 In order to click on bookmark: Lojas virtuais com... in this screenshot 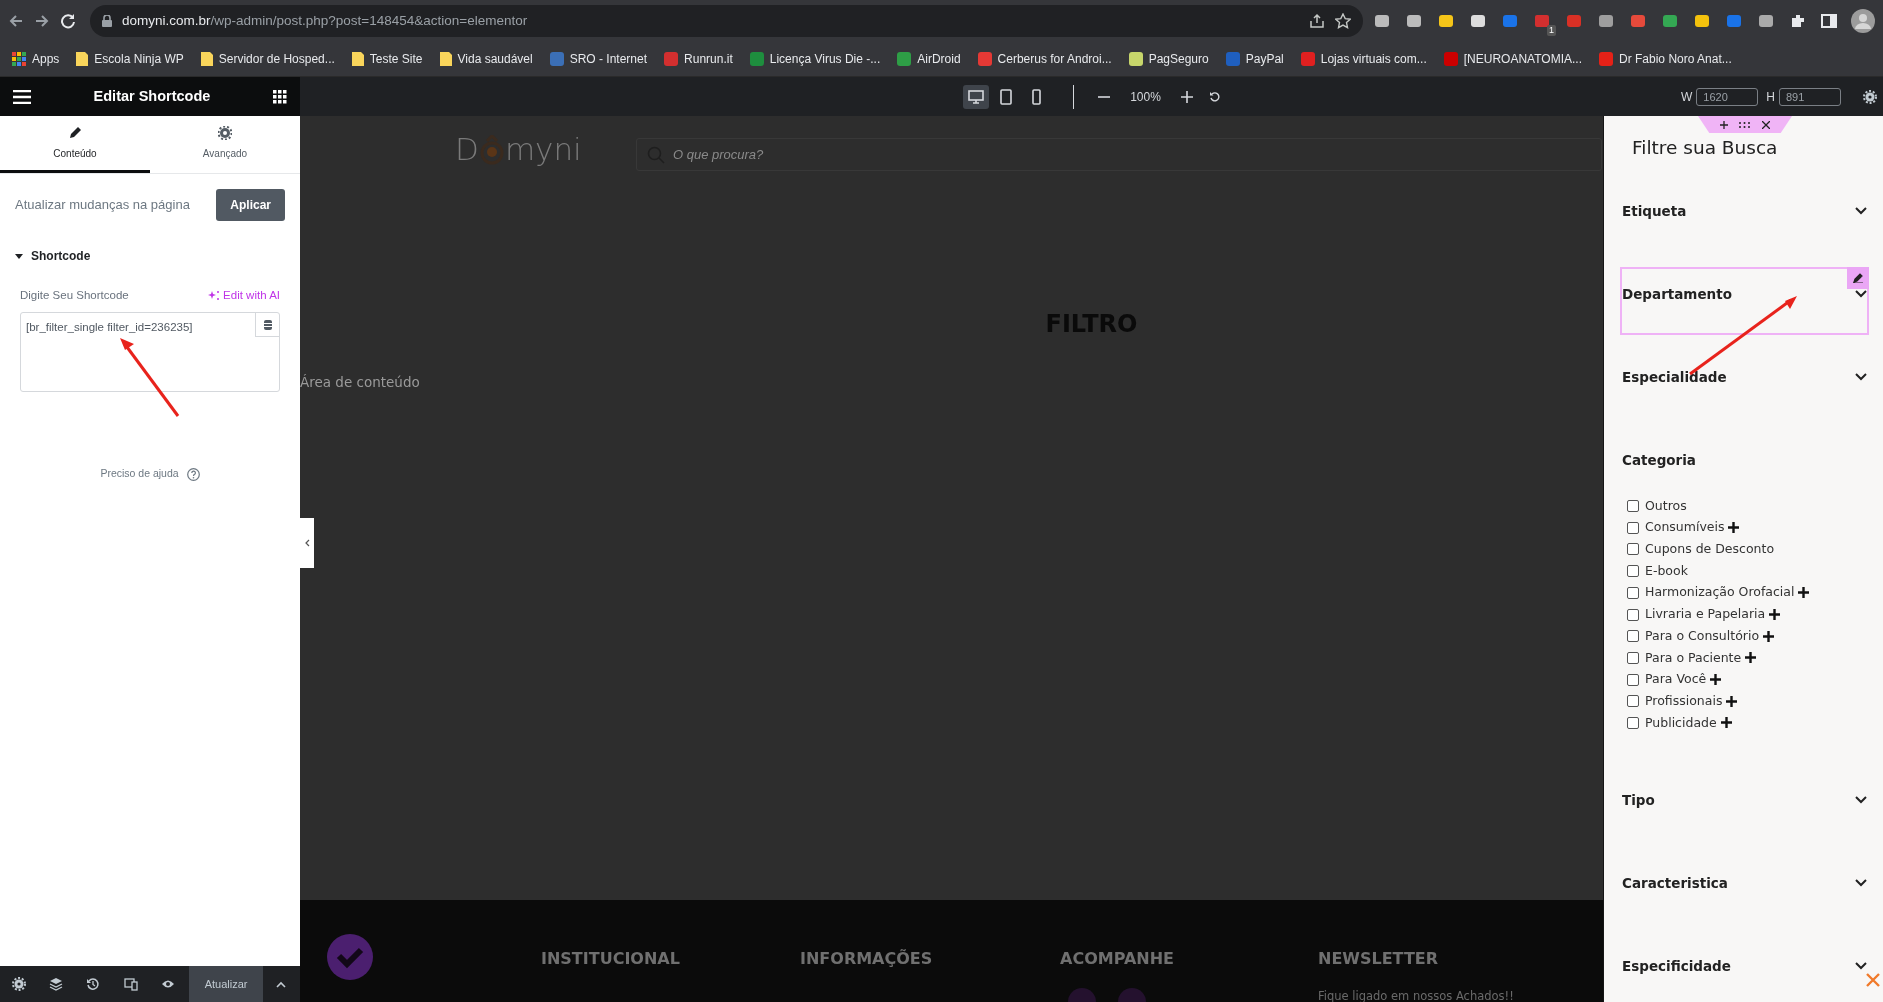, I will do `click(1363, 59)`.